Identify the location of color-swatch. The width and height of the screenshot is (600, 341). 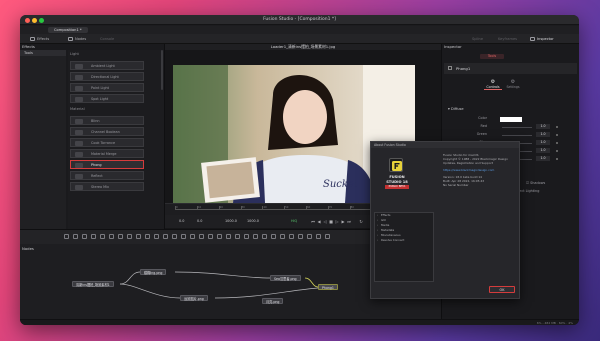
(511, 119).